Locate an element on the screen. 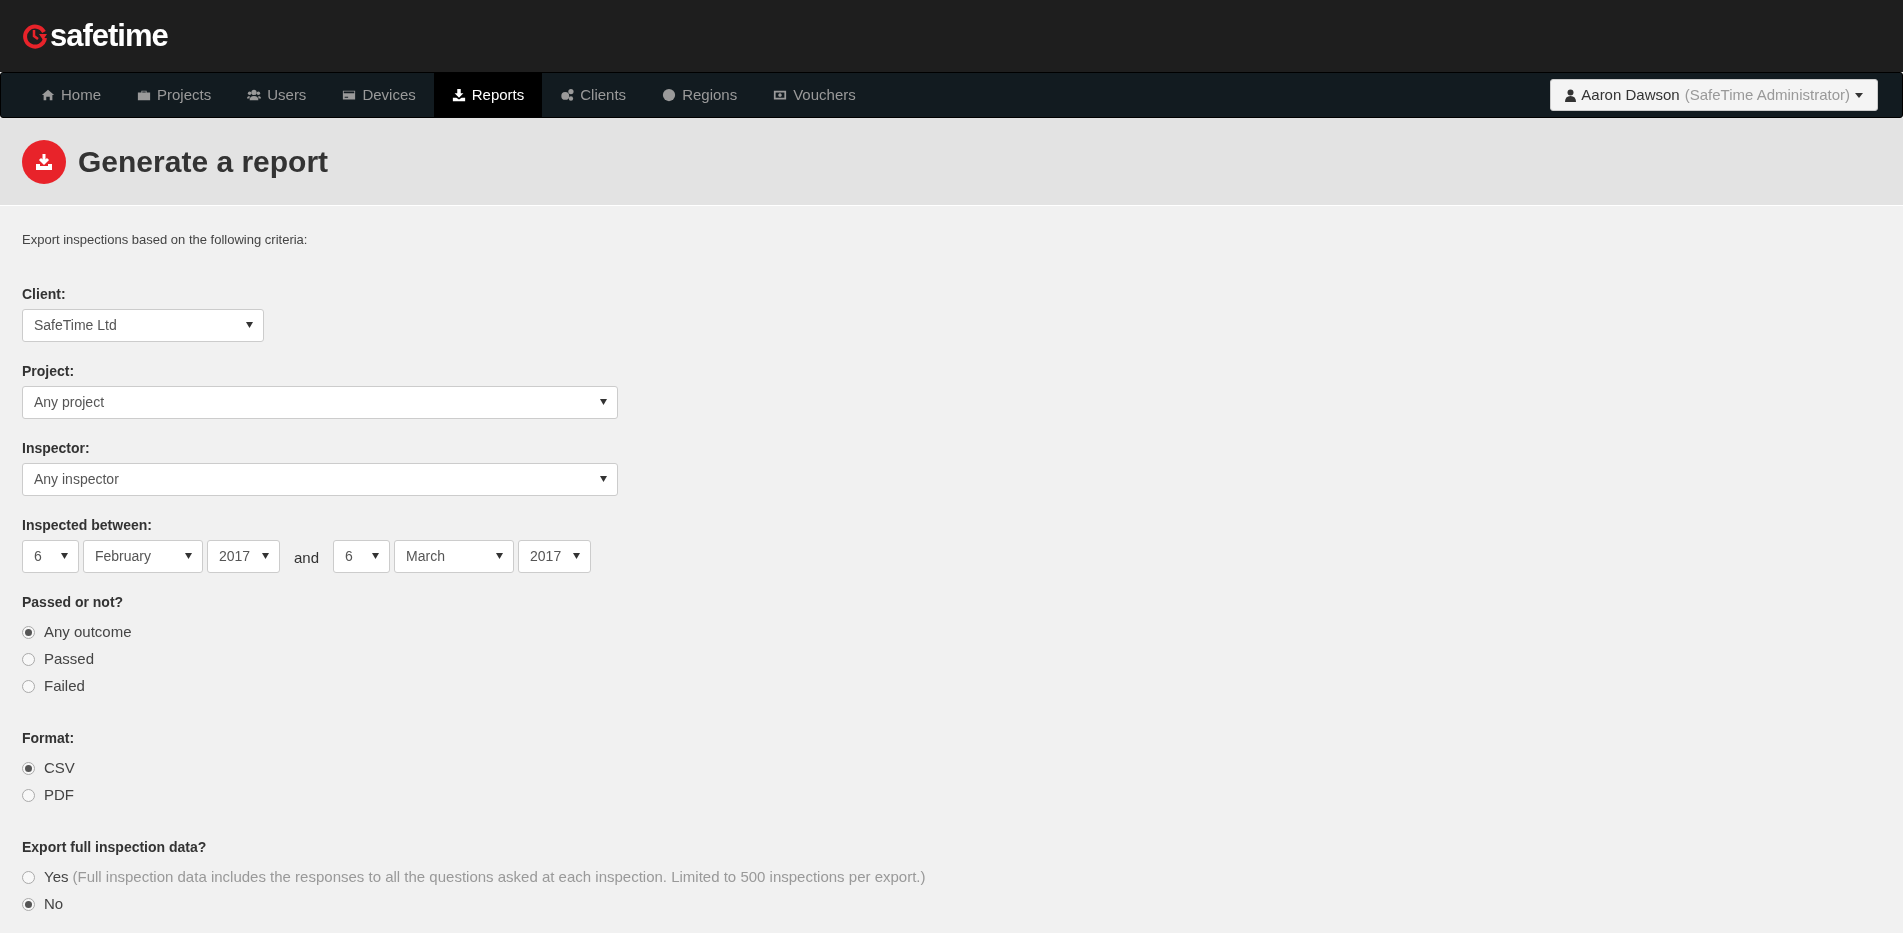 This screenshot has height=933, width=1903. option-label: Passed is located at coordinates (69, 659).